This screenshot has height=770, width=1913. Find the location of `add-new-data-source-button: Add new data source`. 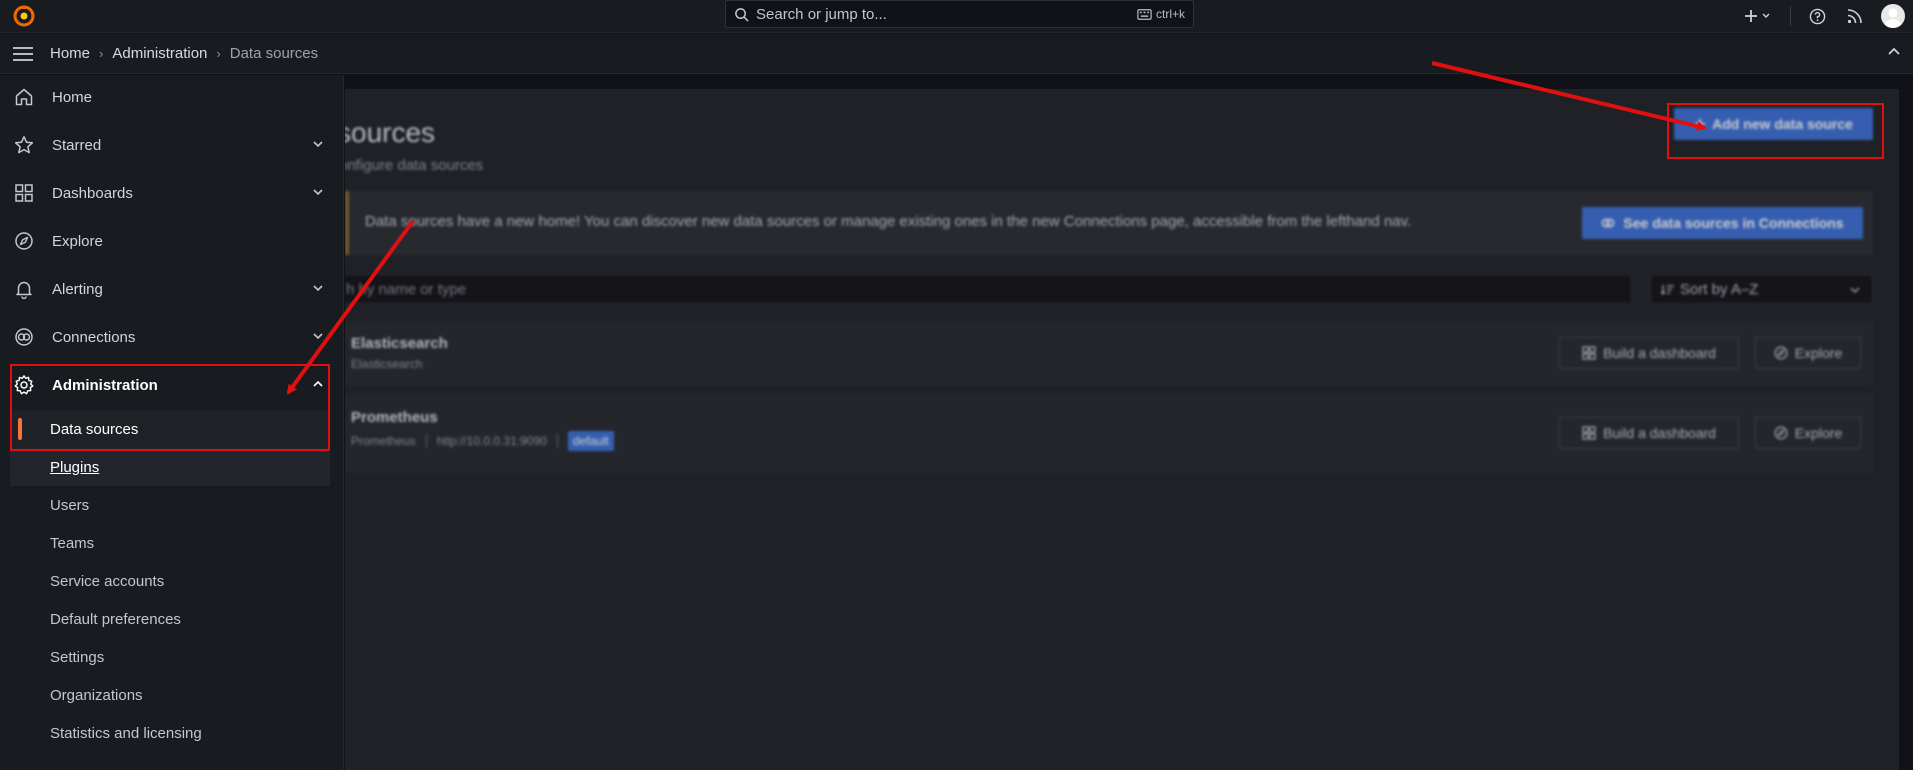

add-new-data-source-button: Add new data source is located at coordinates (1773, 124).